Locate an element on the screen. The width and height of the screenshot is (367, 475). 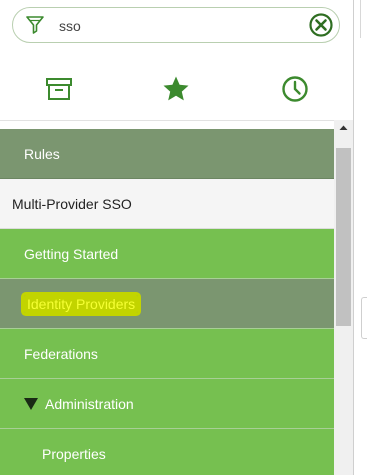
search-bar is located at coordinates (177, 28).